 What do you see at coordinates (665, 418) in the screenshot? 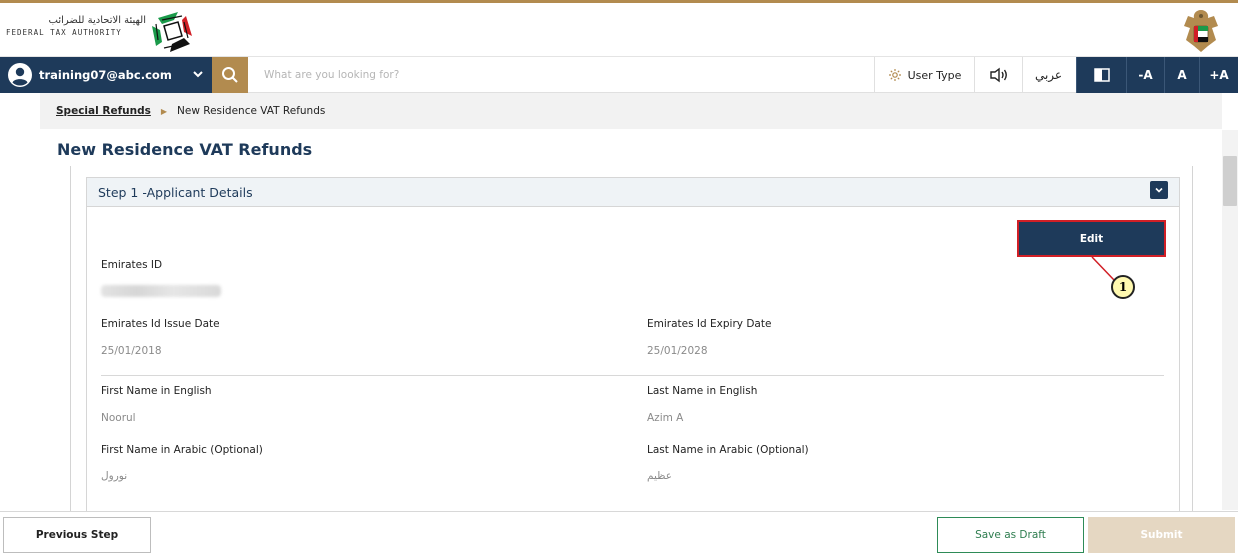
I see `last-name-en-value: Azim A` at bounding box center [665, 418].